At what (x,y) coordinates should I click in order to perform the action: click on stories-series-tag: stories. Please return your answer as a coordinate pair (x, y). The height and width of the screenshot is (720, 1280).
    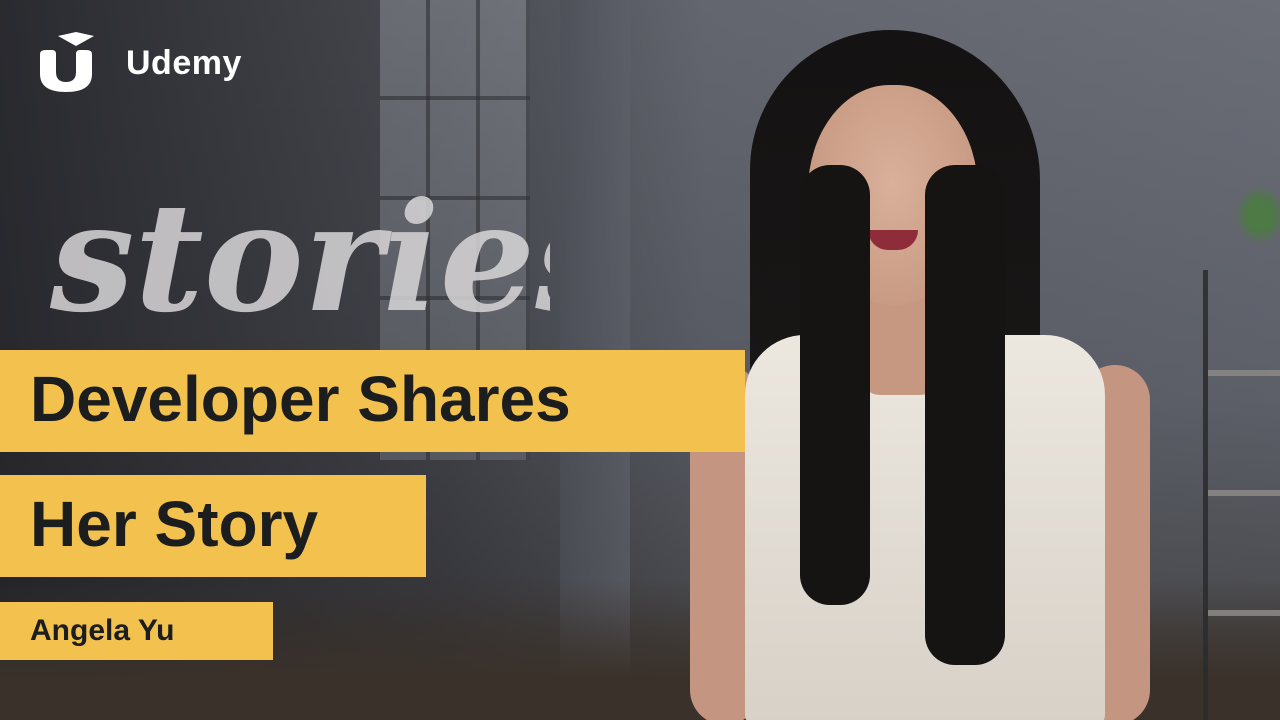
    Looking at the image, I should click on (299, 258).